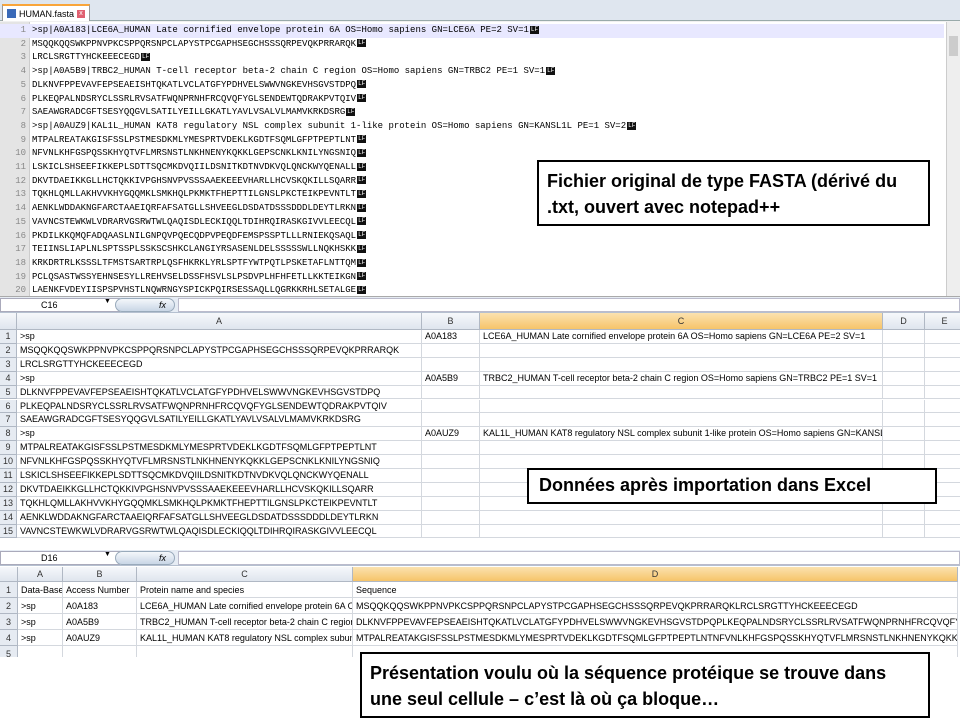 The image size is (960, 720). Describe the element at coordinates (942, 518) in the screenshot. I see `cell-e14` at that location.